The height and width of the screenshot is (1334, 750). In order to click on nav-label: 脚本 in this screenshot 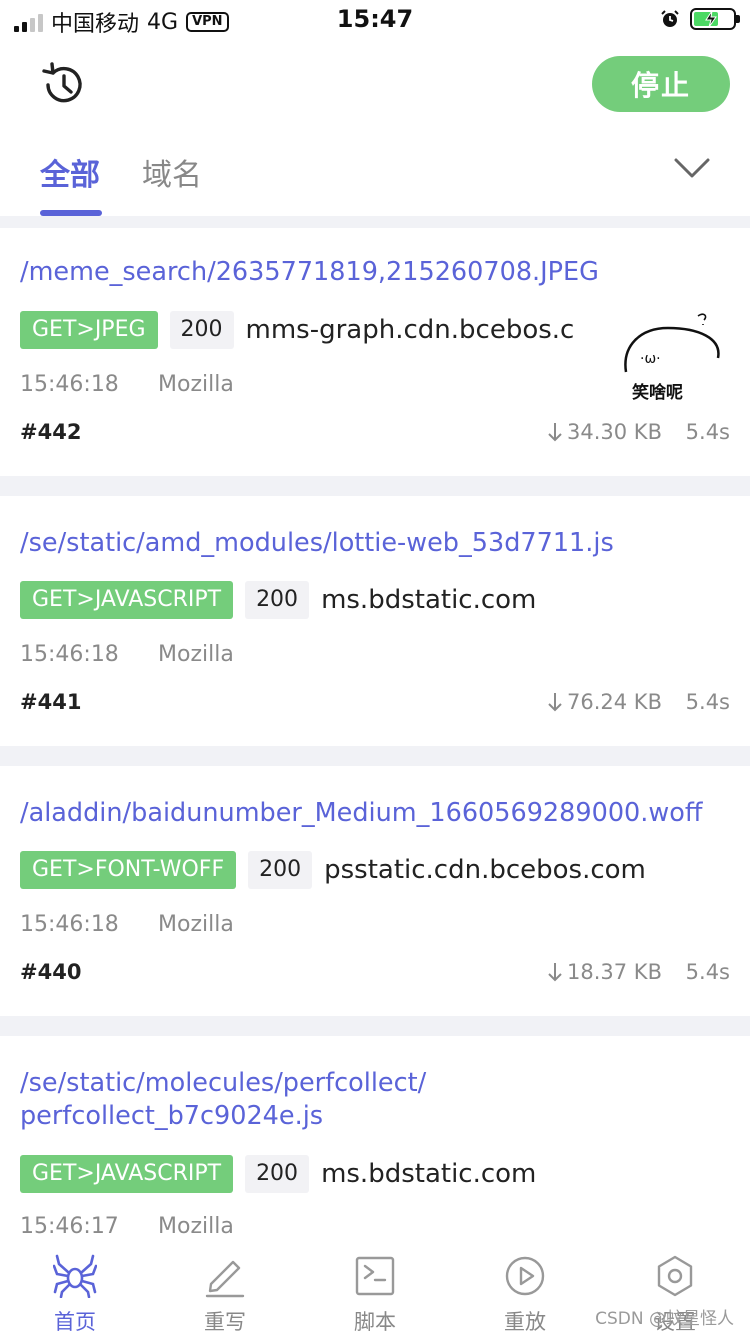, I will do `click(375, 1322)`.